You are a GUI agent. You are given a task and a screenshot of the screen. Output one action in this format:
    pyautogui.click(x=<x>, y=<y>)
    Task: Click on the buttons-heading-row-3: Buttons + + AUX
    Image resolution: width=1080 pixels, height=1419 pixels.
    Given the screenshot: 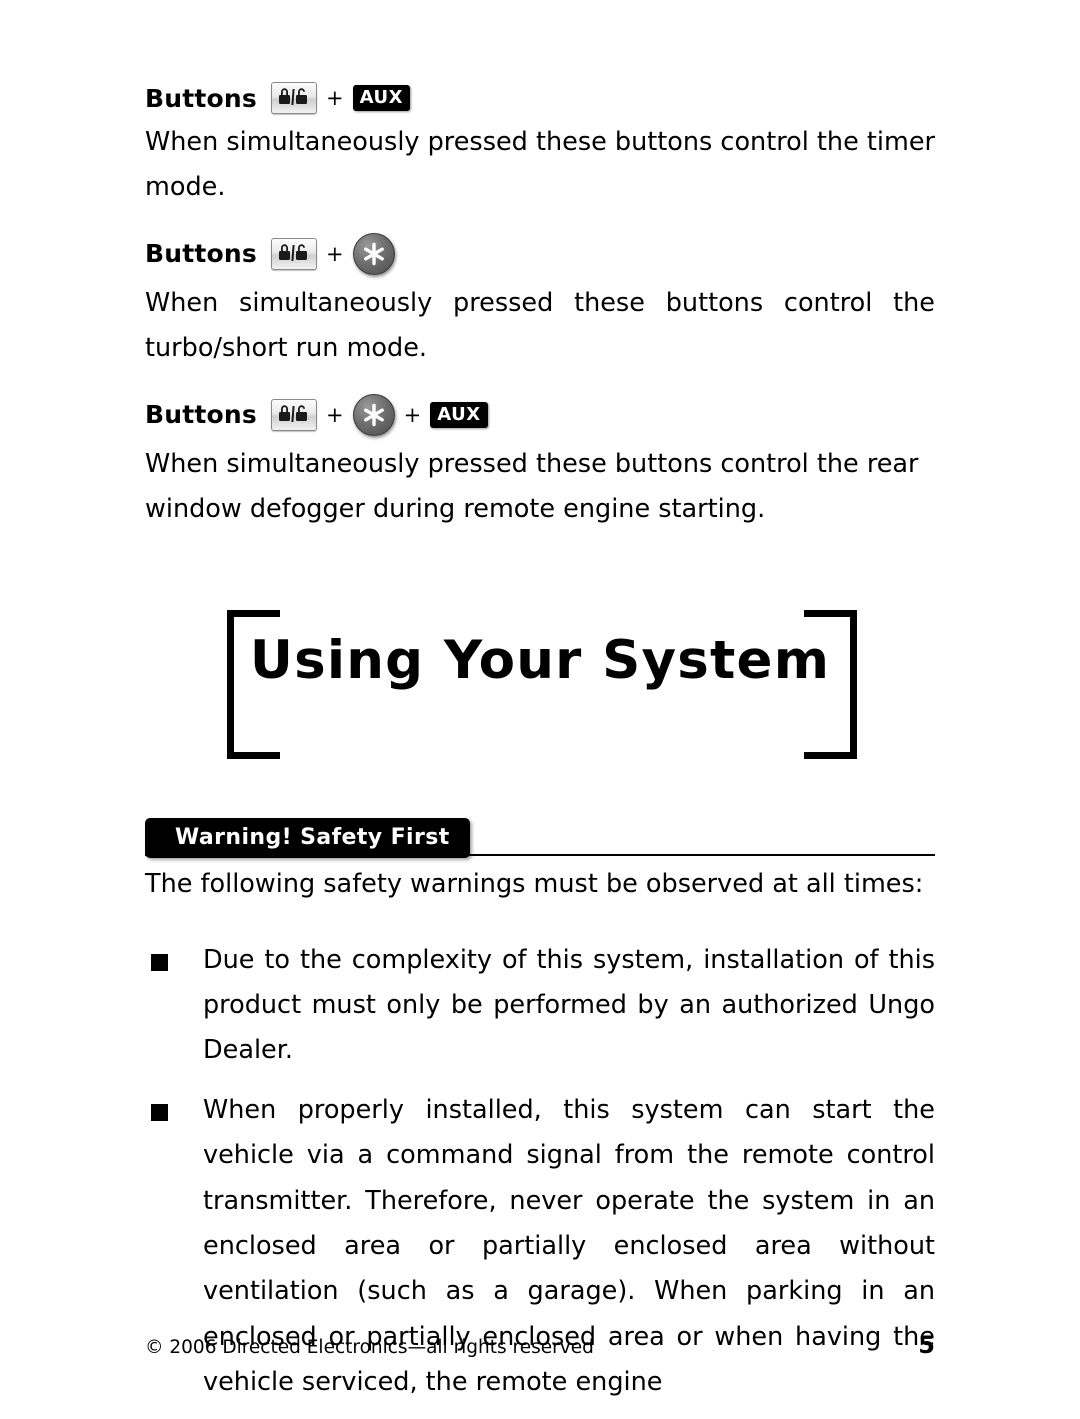 What is the action you would take?
    pyautogui.click(x=540, y=414)
    